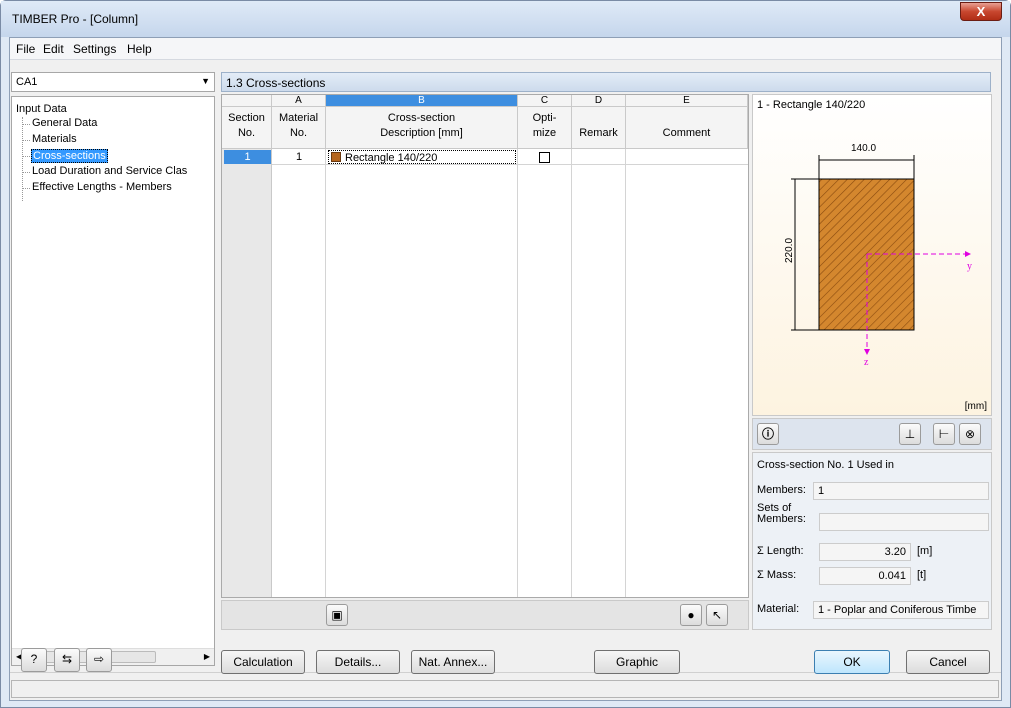  Describe the element at coordinates (686, 133) in the screenshot. I see `header-comment-line2: Comment` at that location.